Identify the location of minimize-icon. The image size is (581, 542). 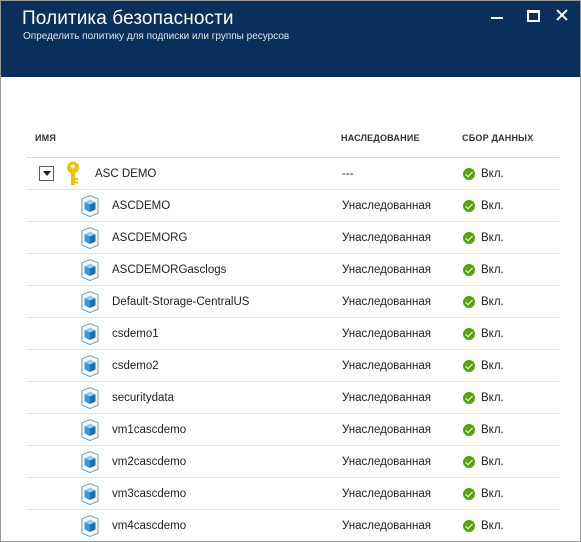
(497, 15).